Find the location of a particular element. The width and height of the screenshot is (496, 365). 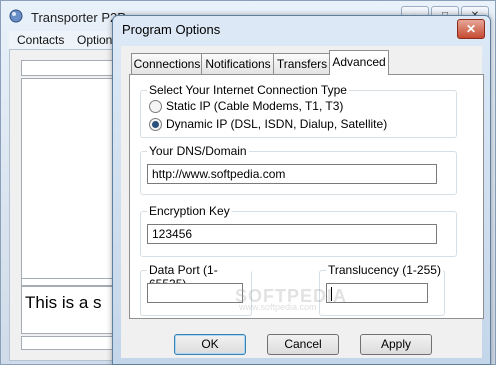

static-ip-radio is located at coordinates (155, 106).